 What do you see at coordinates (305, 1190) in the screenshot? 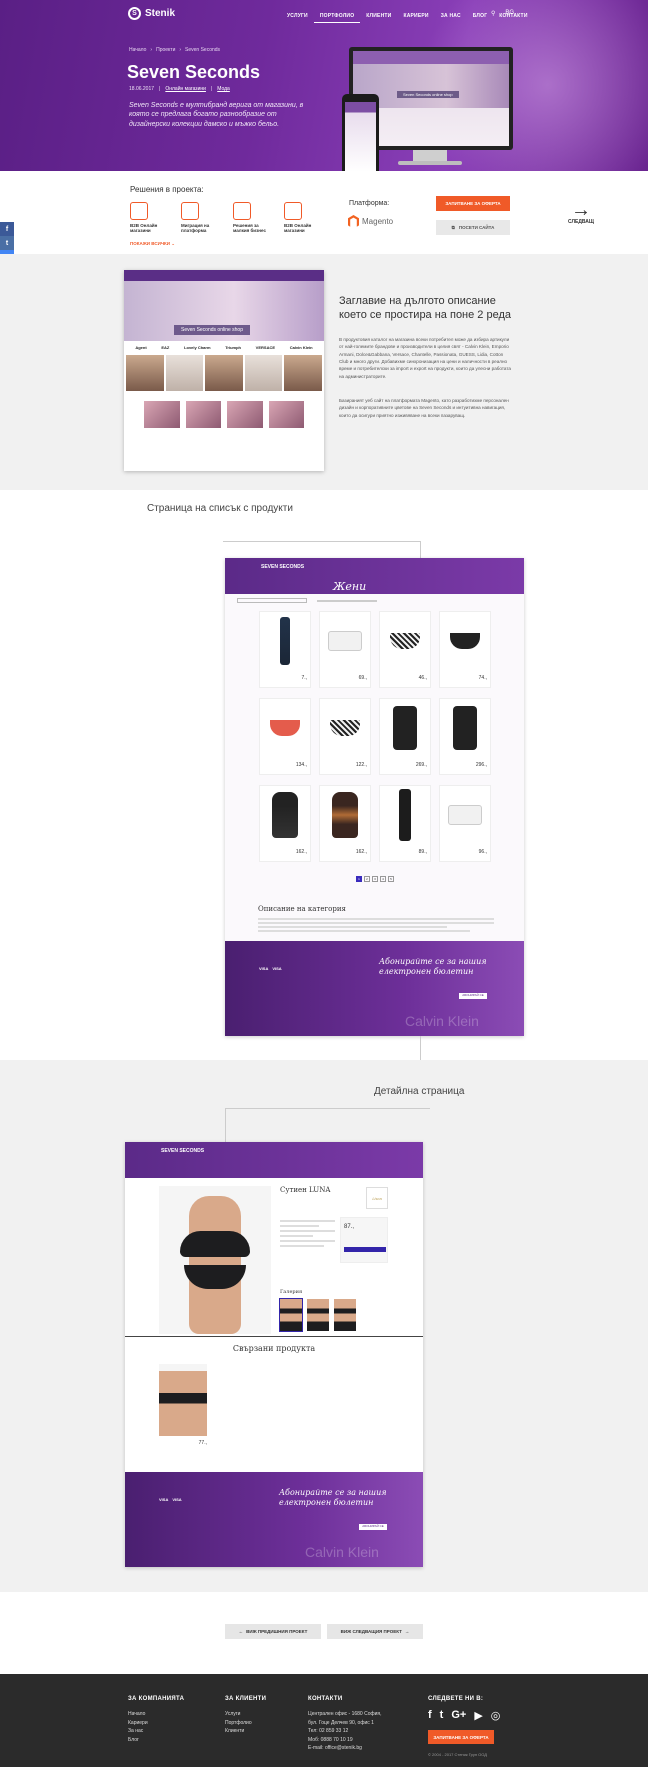
I see `product-title: Сутиен LUNA` at bounding box center [305, 1190].